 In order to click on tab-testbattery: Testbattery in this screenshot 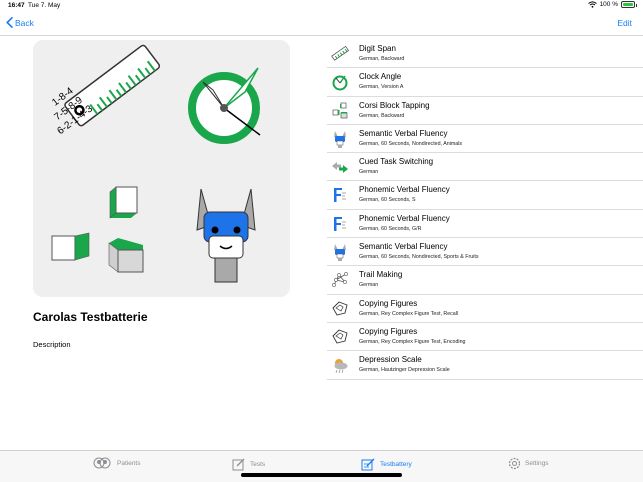, I will do `click(386, 464)`.